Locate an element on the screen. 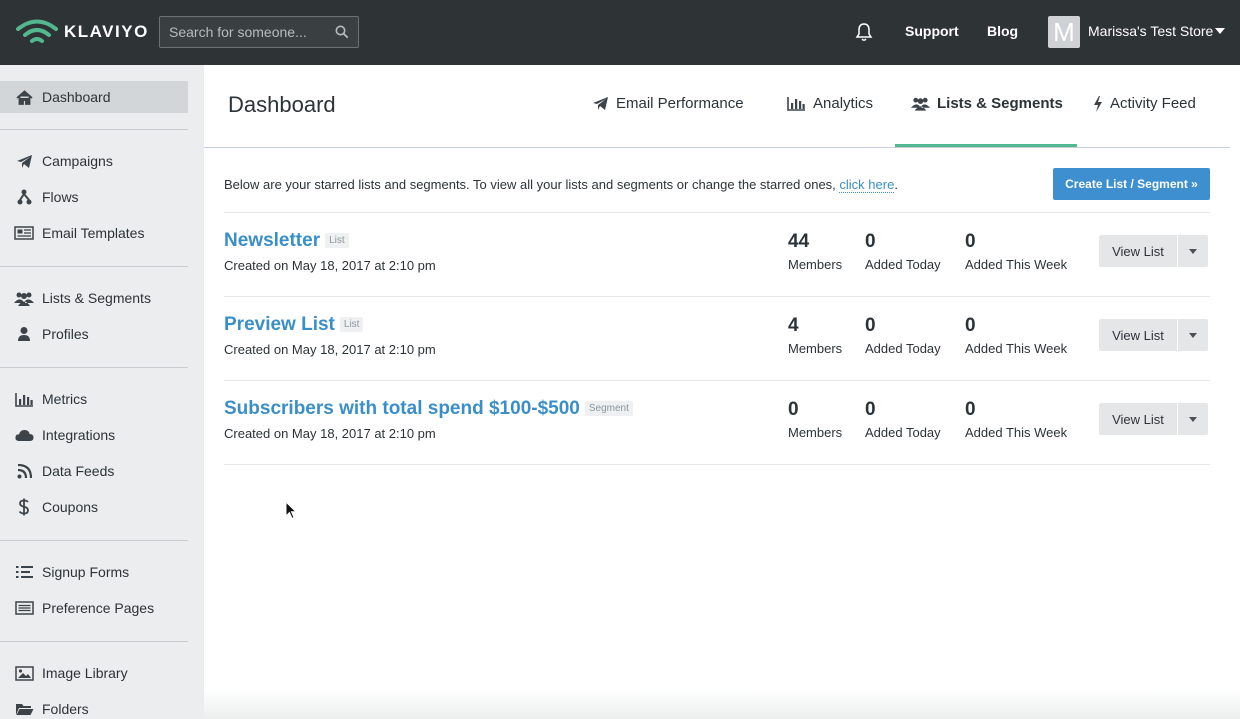 The height and width of the screenshot is (719, 1240). sidebar-item-integrations: Integrations is located at coordinates (94, 435).